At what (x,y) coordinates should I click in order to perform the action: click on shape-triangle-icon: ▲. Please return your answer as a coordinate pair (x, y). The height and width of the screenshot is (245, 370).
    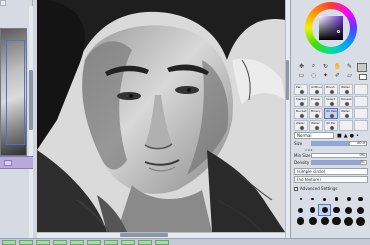
    Looking at the image, I should click on (346, 136).